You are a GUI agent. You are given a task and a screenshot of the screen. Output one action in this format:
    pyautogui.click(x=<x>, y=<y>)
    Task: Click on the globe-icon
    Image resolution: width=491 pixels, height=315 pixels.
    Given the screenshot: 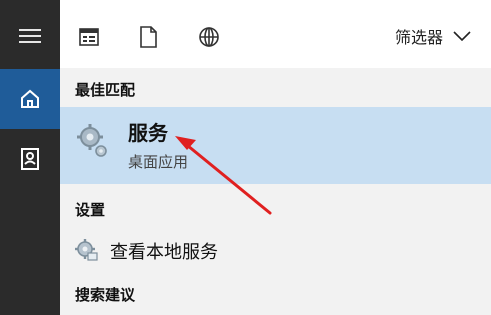 What is the action you would take?
    pyautogui.click(x=209, y=37)
    